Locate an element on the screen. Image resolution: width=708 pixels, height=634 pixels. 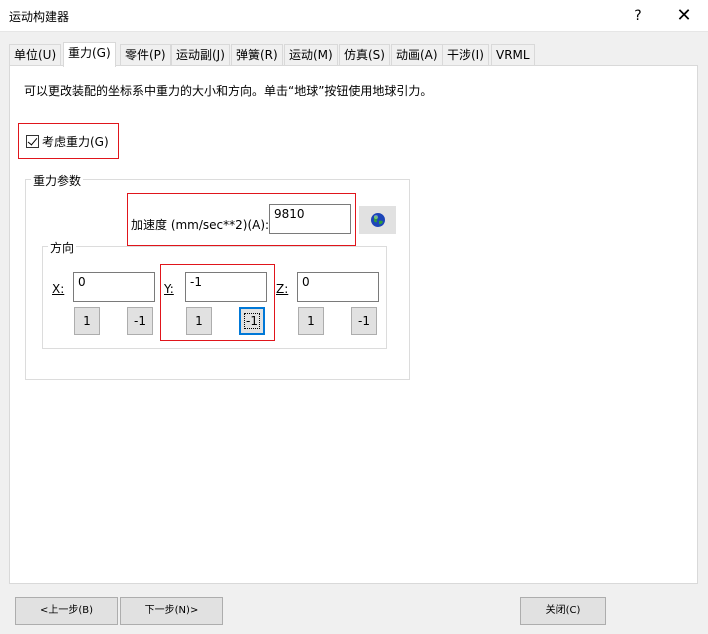
consider-gravity-checkbox: 考虑重力(G) is located at coordinates (67, 141).